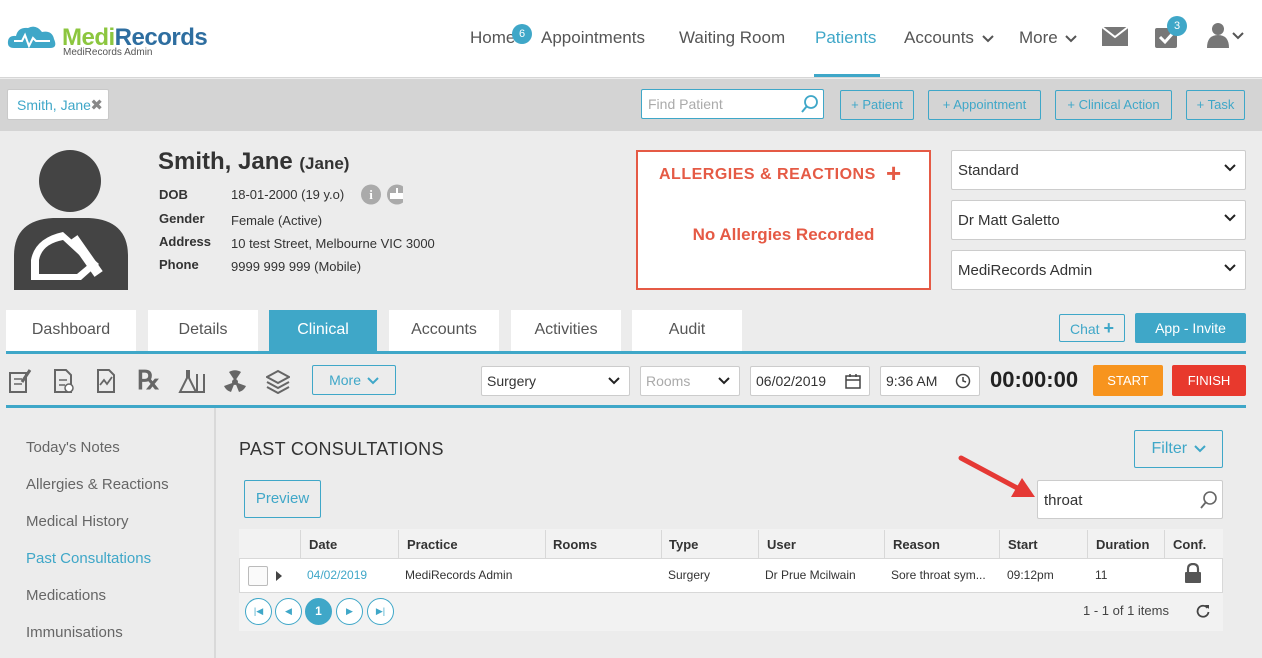 The height and width of the screenshot is (658, 1262). I want to click on address-label: Address, so click(185, 241).